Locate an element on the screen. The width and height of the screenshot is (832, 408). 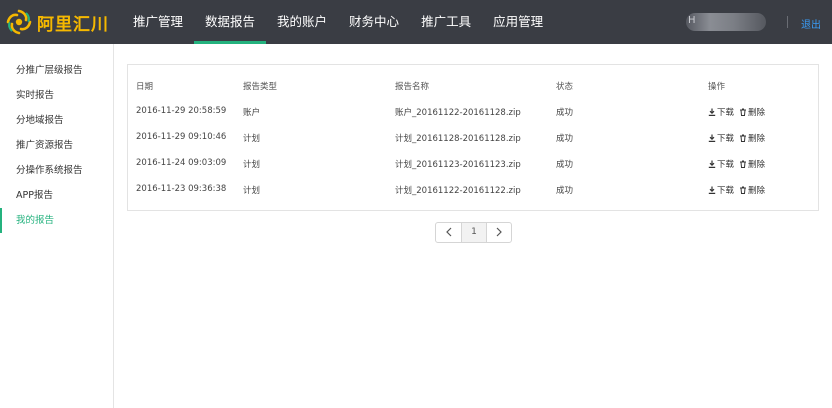
pagination-page-button: 1 is located at coordinates (473, 232).